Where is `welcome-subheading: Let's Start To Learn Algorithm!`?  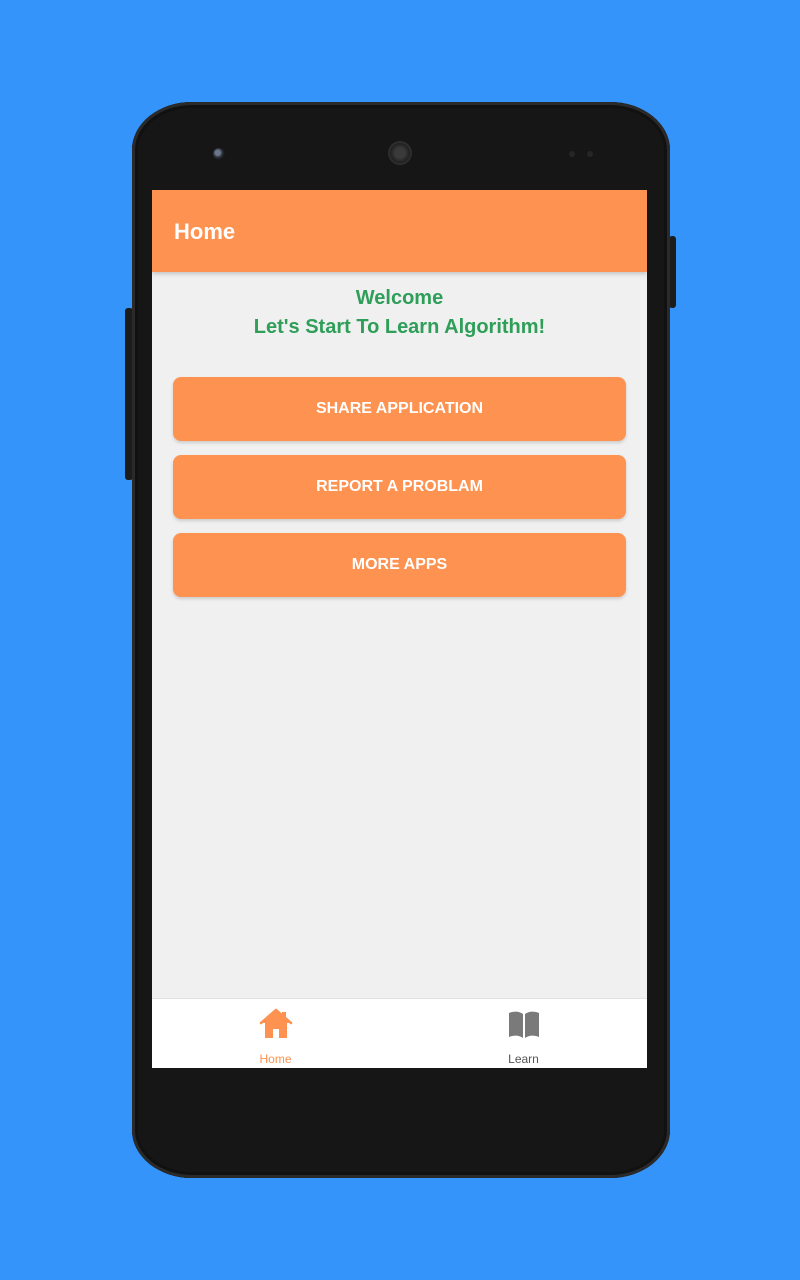 welcome-subheading: Let's Start To Learn Algorithm! is located at coordinates (399, 327).